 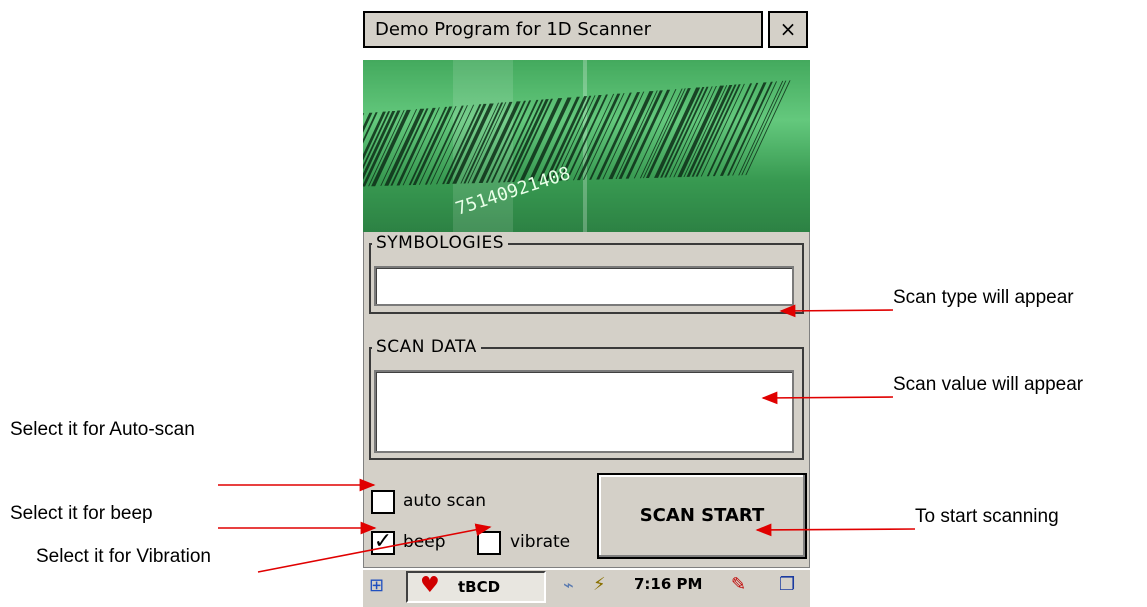 I want to click on auto-scan-checkbox, so click(x=383, y=502).